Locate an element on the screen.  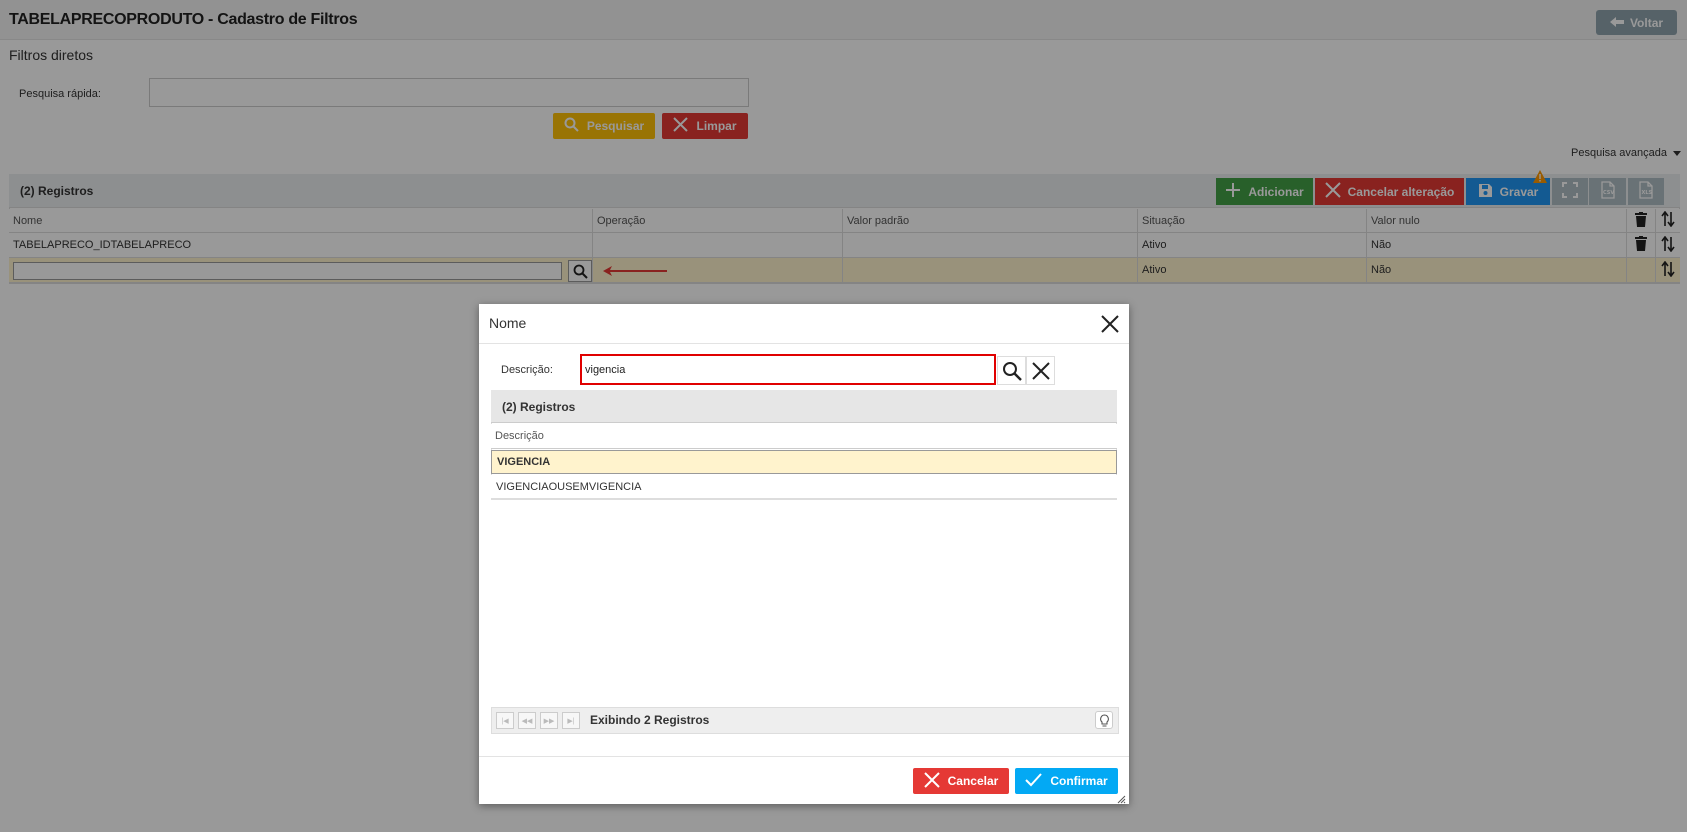
column-header-descricao: Descrição is located at coordinates (804, 436).